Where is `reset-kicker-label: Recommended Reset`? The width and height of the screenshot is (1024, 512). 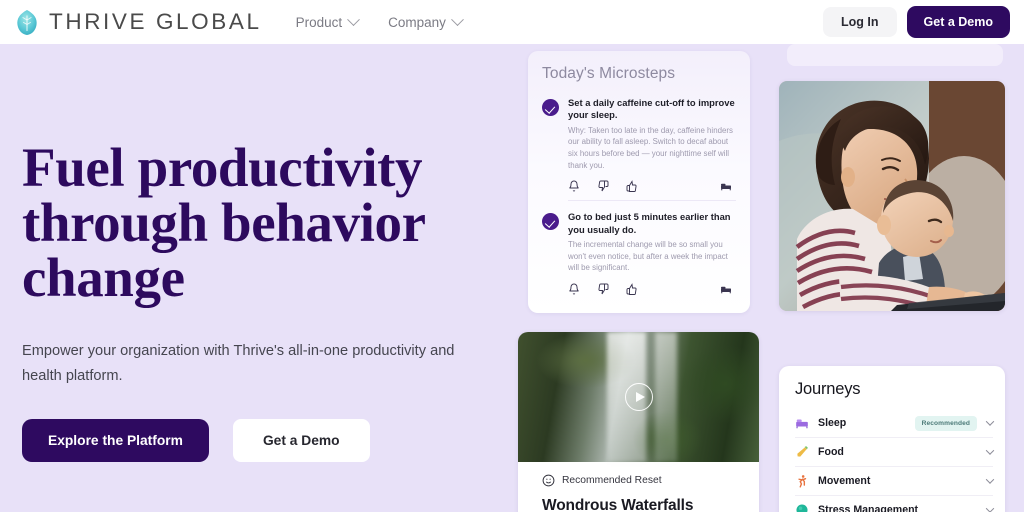
reset-kicker-label: Recommended Reset is located at coordinates (612, 480).